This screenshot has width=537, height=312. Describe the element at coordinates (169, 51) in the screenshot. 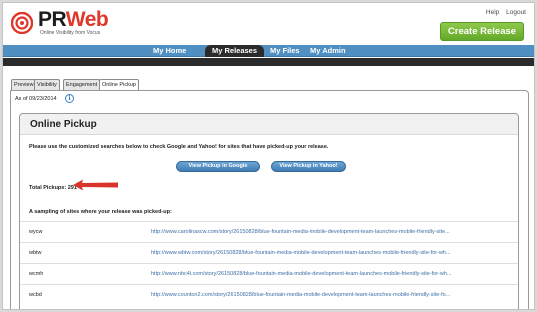

I see `nav-my-home: My Home` at that location.